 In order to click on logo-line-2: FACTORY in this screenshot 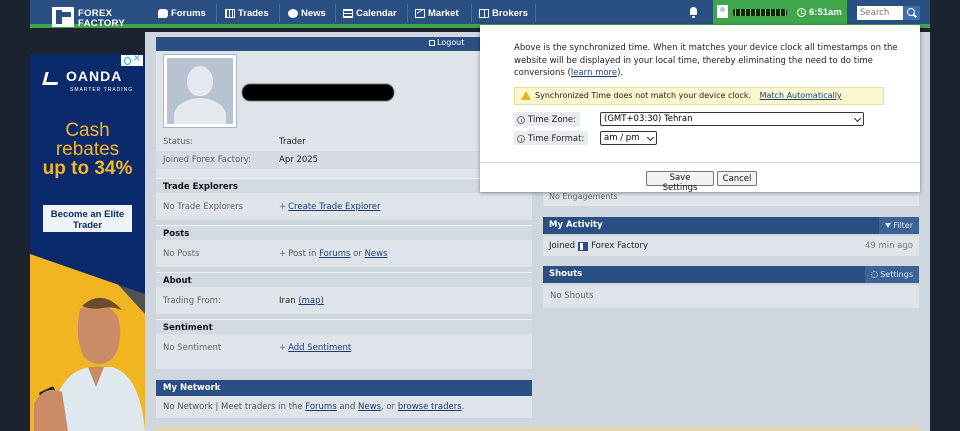, I will do `click(101, 23)`.